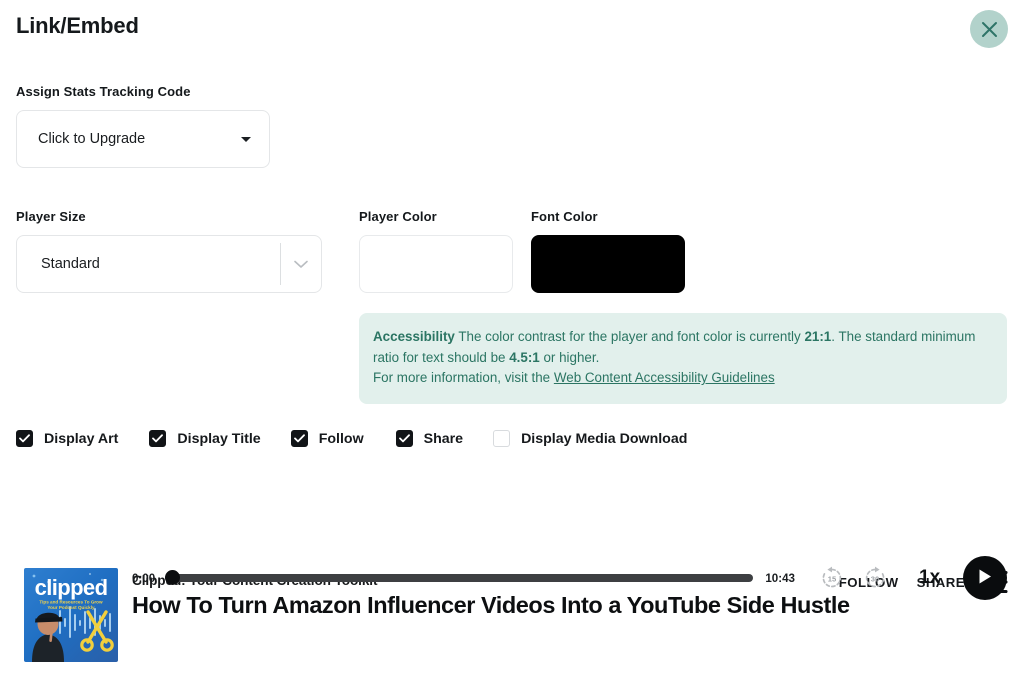  What do you see at coordinates (144, 578) in the screenshot?
I see `current-time: 0:00` at bounding box center [144, 578].